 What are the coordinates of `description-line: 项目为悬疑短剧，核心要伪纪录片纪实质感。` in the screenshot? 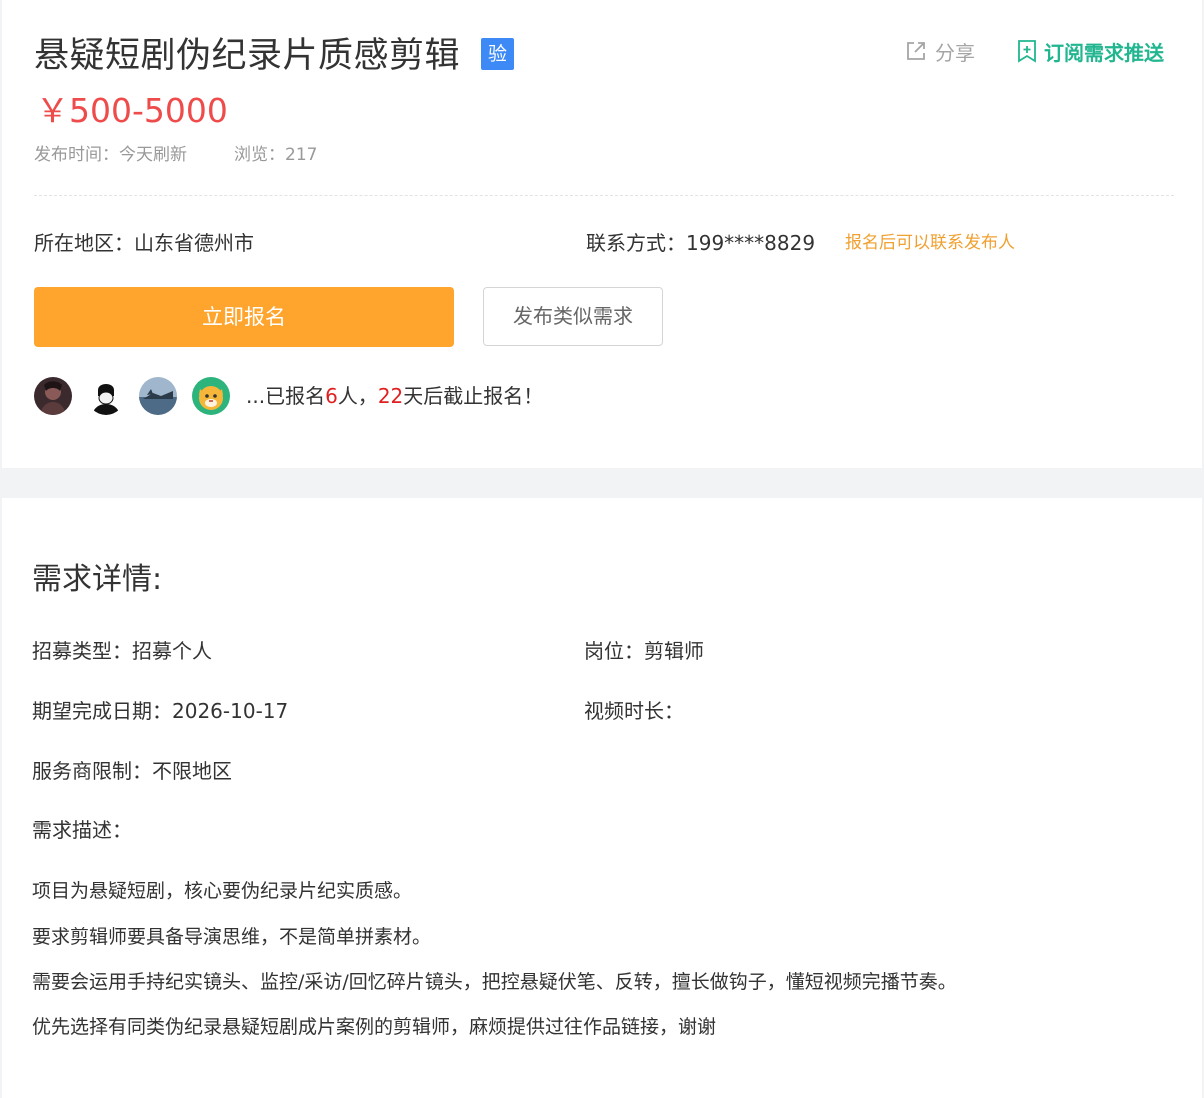 It's located at (222, 891).